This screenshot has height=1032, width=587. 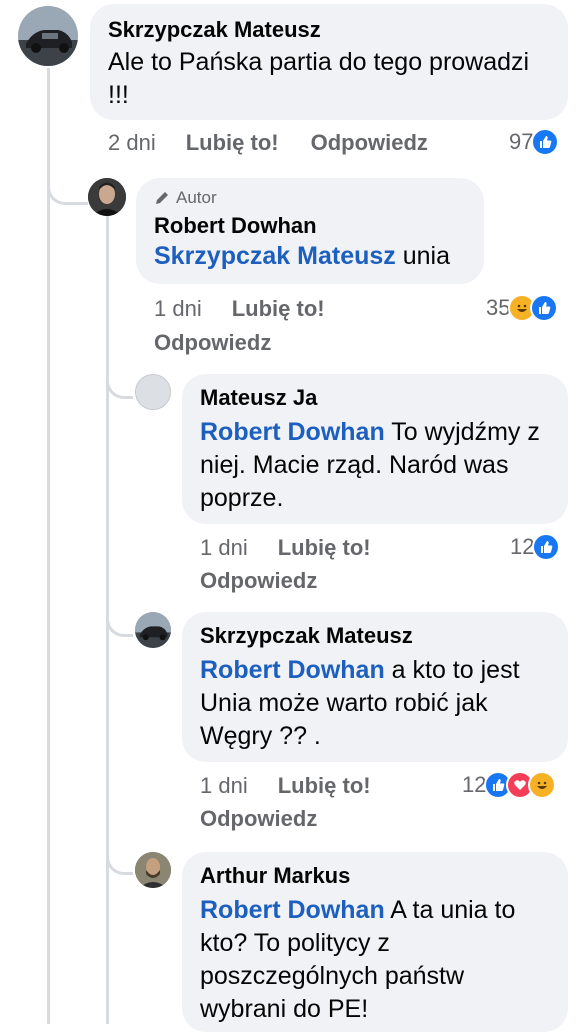 I want to click on default-avatar-icon, so click(x=153, y=392).